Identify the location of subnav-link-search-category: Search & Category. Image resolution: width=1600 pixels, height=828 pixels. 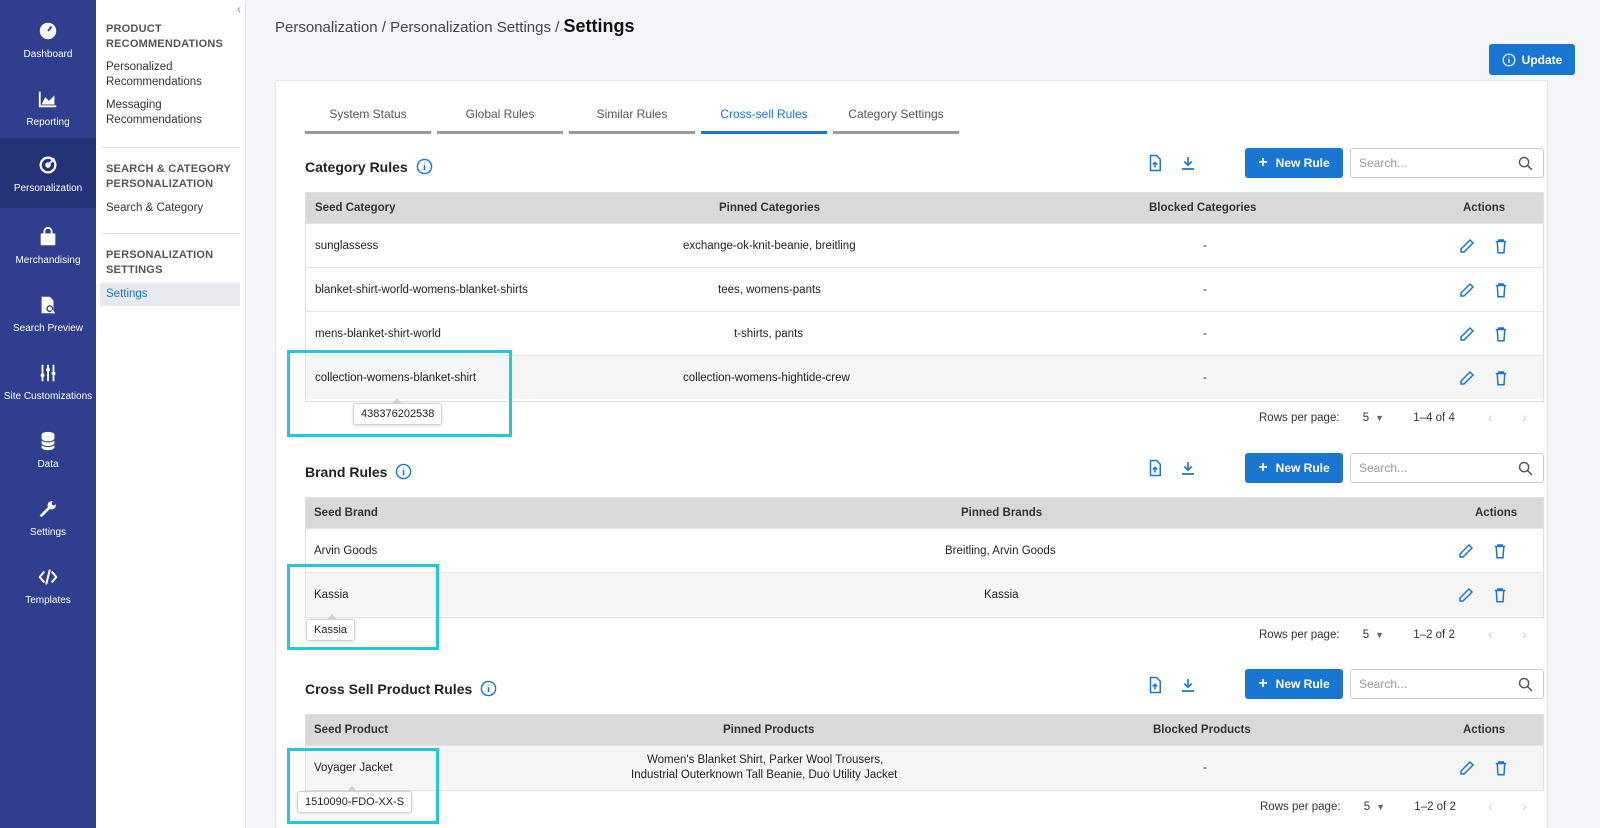
(173, 208).